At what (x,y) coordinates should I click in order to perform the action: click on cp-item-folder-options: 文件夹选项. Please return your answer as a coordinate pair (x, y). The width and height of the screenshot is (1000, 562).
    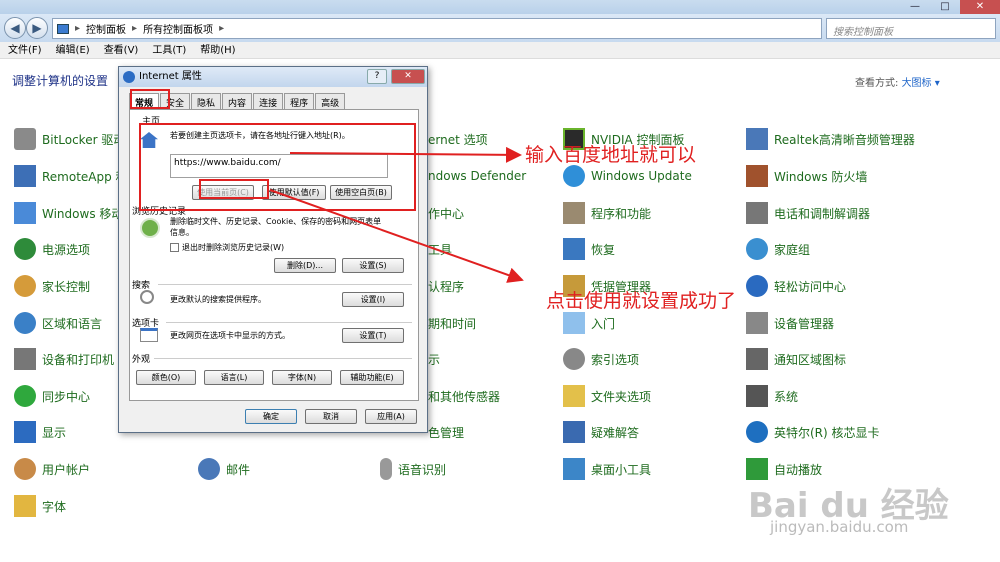
    Looking at the image, I should click on (607, 396).